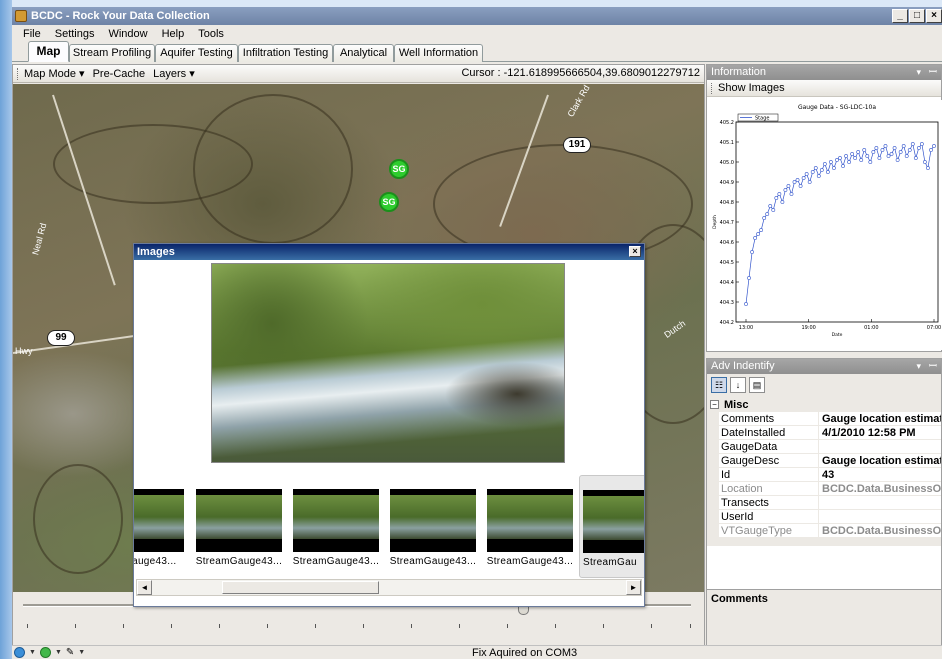 The width and height of the screenshot is (942, 659). Describe the element at coordinates (112, 53) in the screenshot. I see `tab-stream-profiling: Stream Profiling` at that location.